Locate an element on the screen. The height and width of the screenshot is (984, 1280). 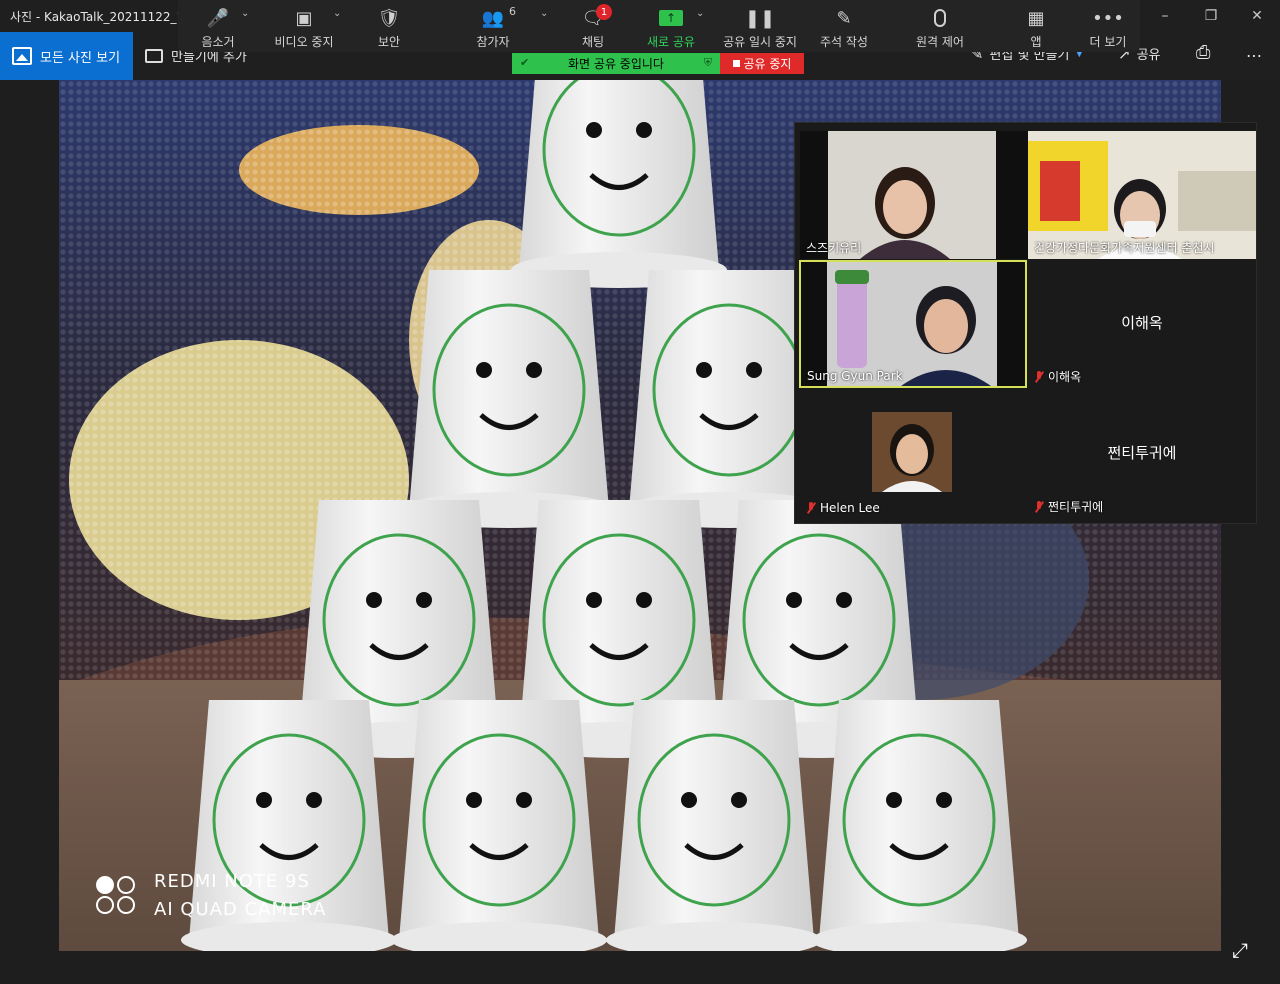
all-photos-button: 모든 사진 보기 is located at coordinates (66, 56).